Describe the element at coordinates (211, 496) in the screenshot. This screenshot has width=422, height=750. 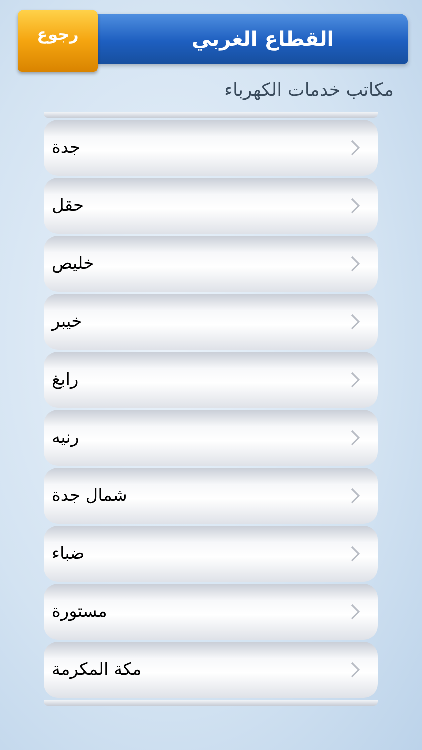
I see `office-row: شمال جدة` at that location.